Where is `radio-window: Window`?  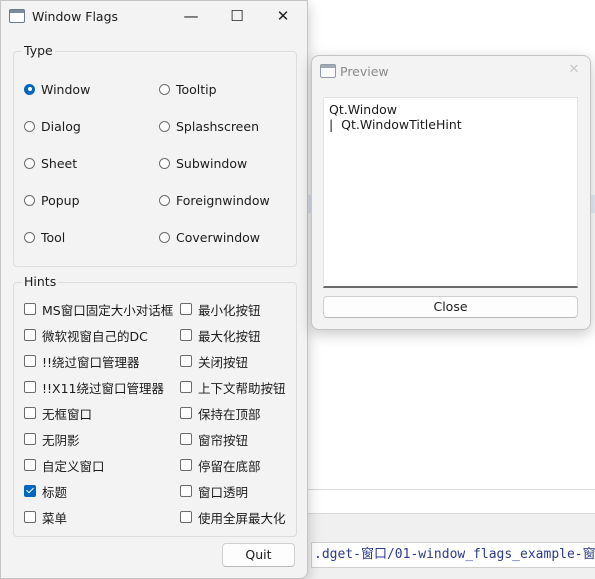
radio-window: Window is located at coordinates (57, 89).